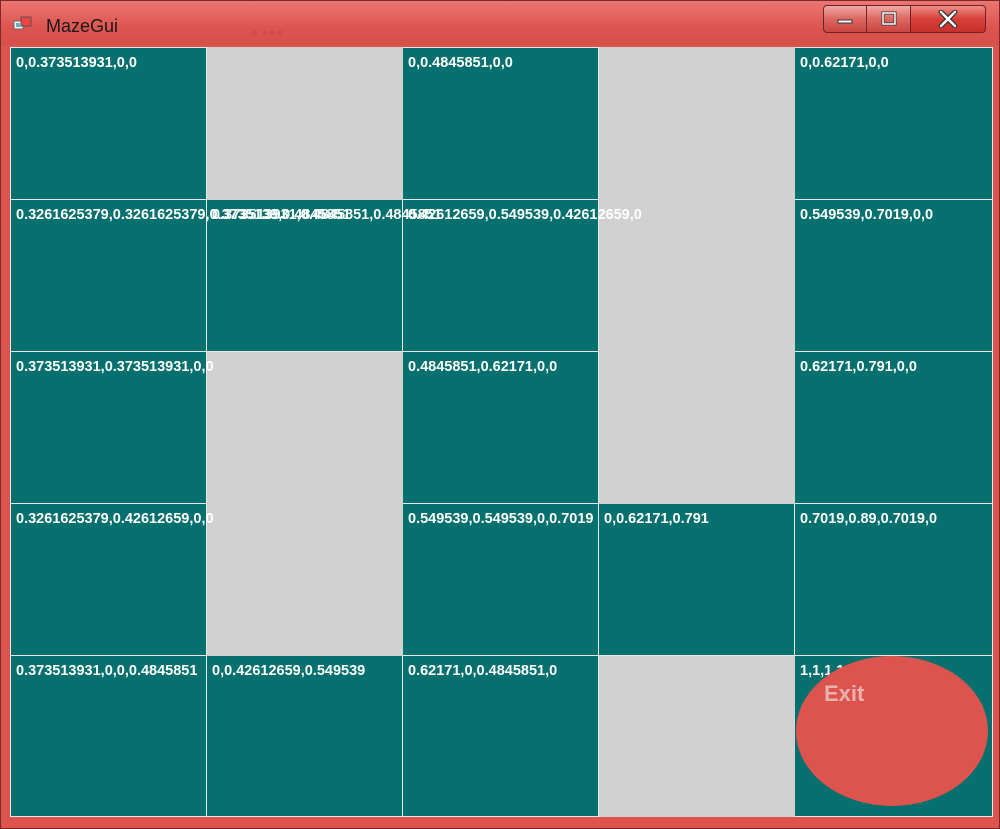 The width and height of the screenshot is (1000, 829). What do you see at coordinates (893, 275) in the screenshot?
I see `maze-tile-1-4: 0.549539,0.7019,0,0` at bounding box center [893, 275].